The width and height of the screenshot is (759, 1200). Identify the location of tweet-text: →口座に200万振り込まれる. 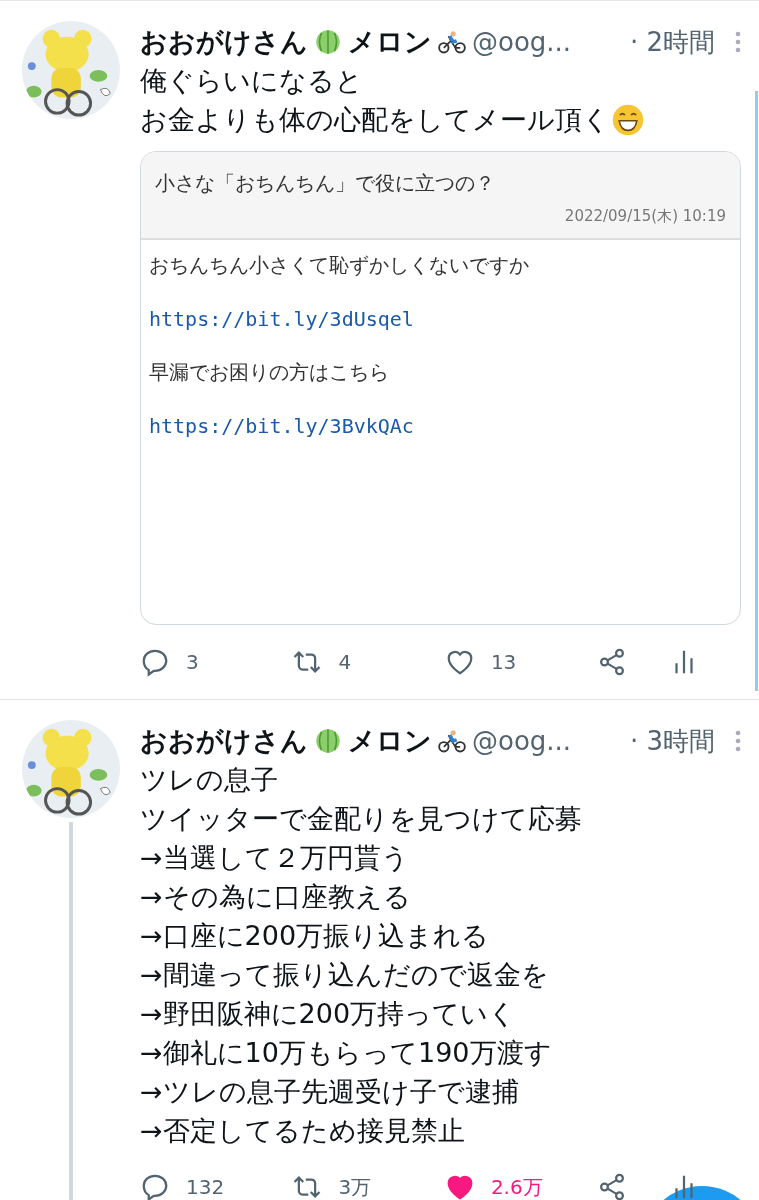
(315, 936).